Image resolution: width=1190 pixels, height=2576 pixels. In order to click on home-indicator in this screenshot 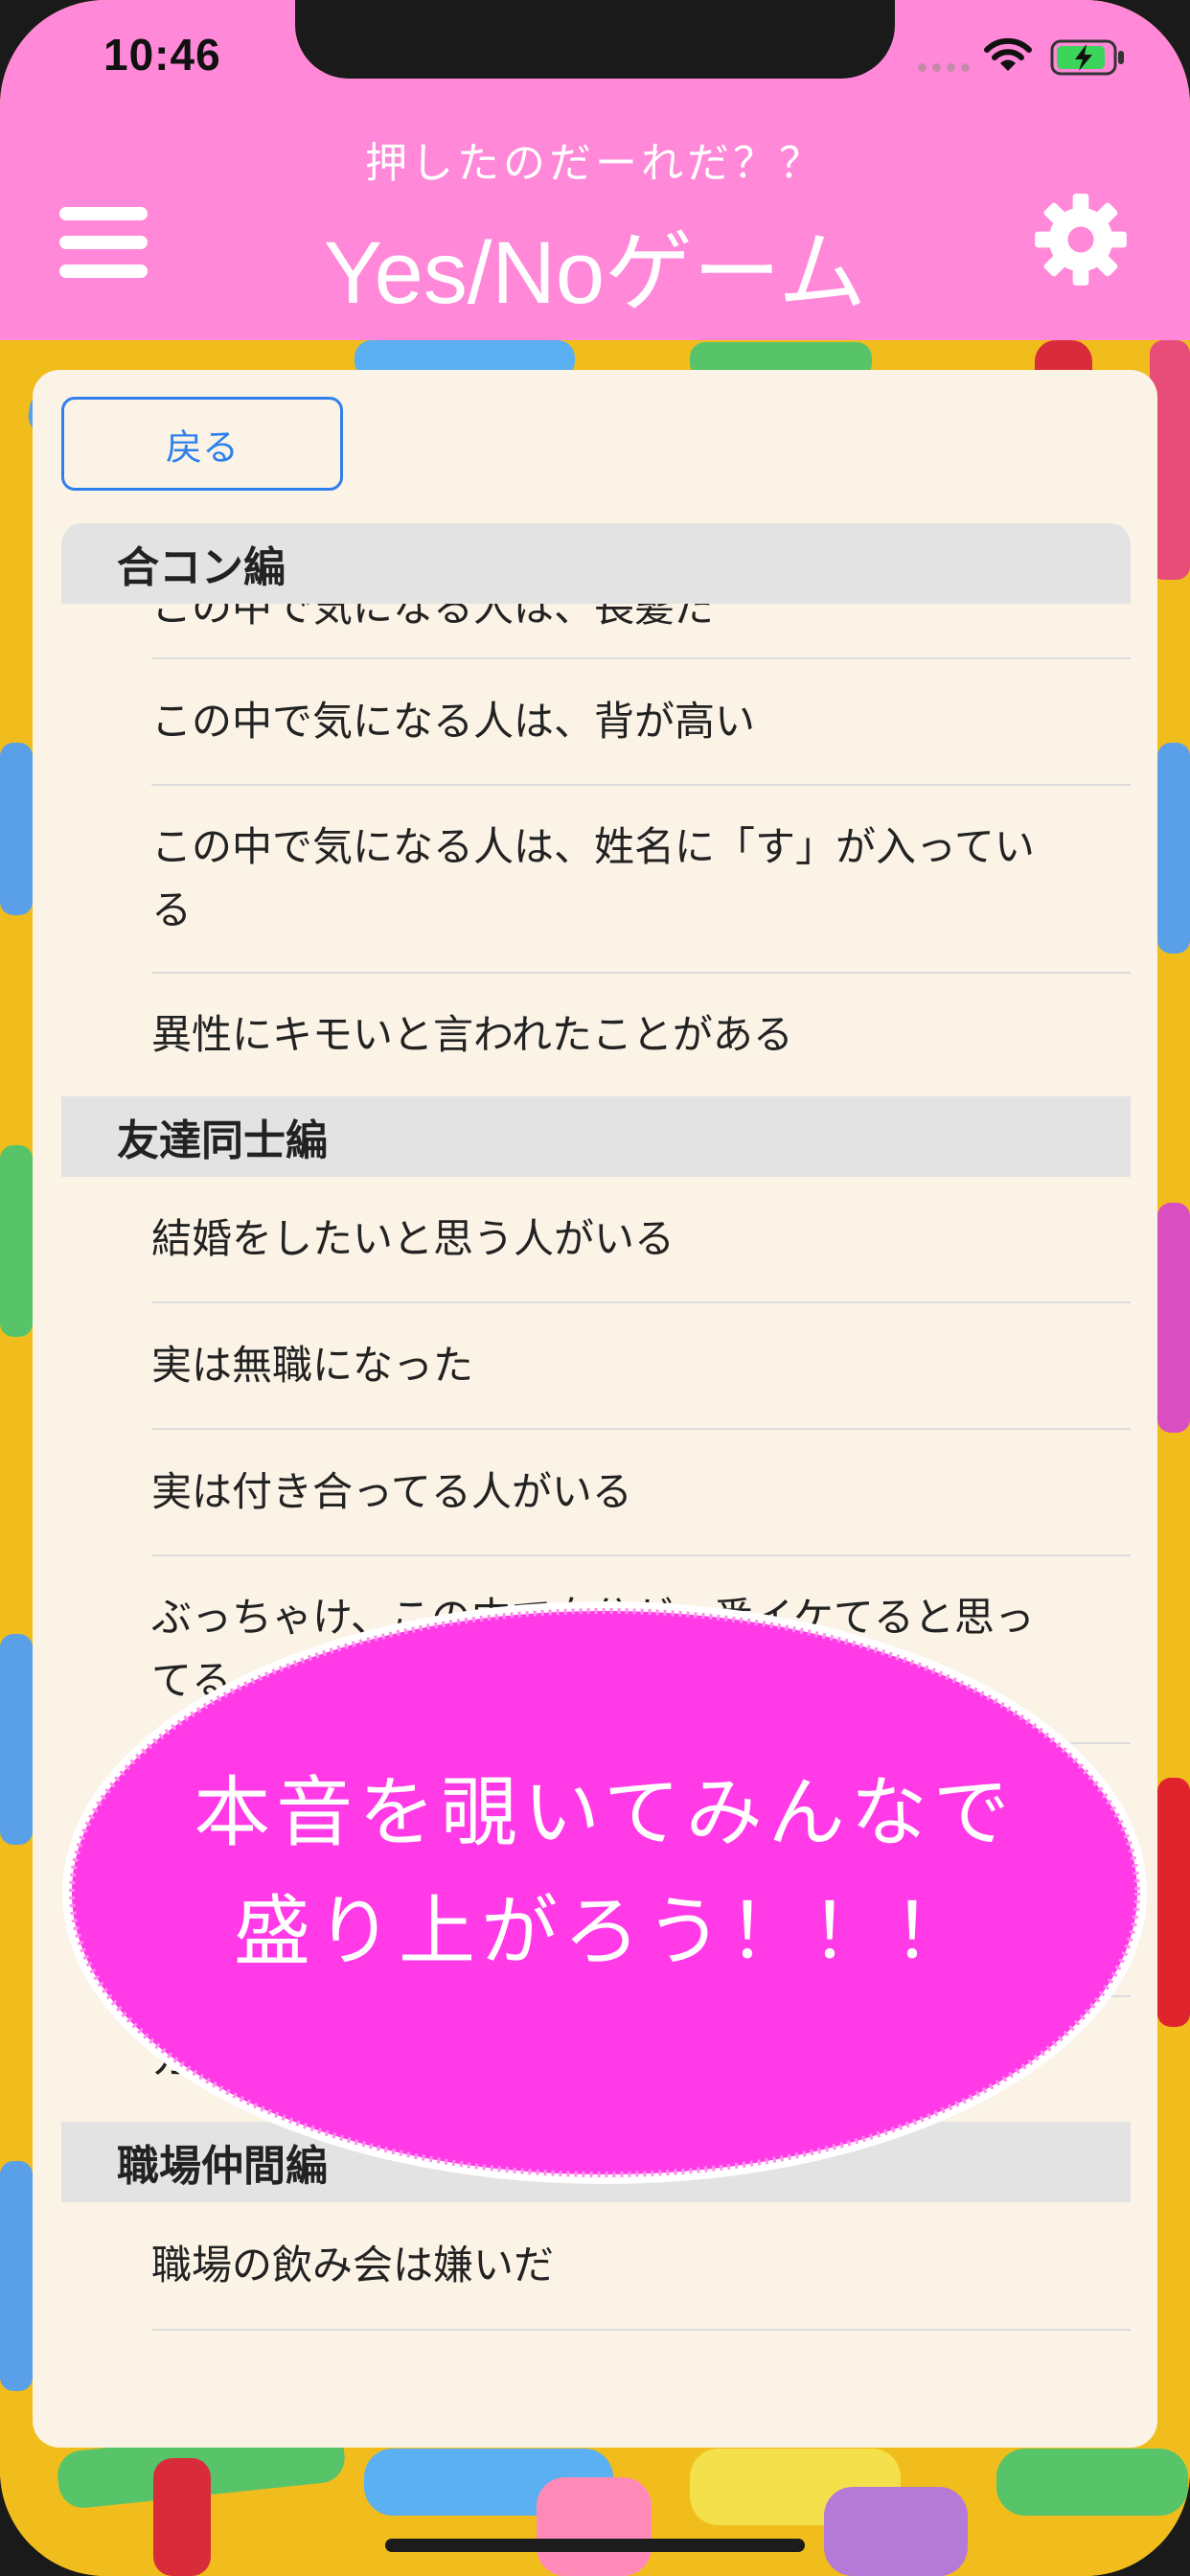, I will do `click(595, 2545)`.